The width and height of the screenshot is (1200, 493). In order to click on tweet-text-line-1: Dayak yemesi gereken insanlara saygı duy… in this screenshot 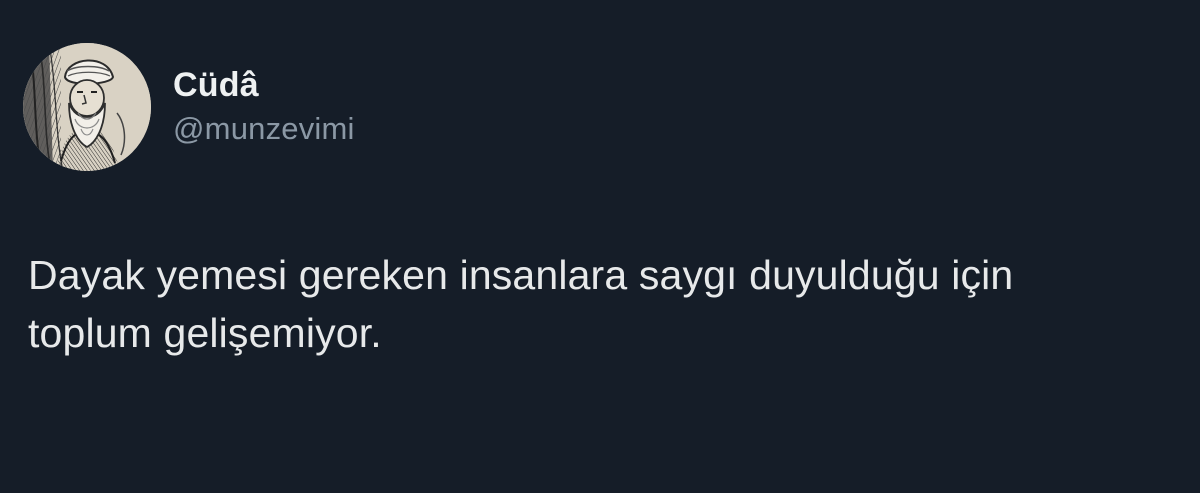, I will do `click(521, 275)`.